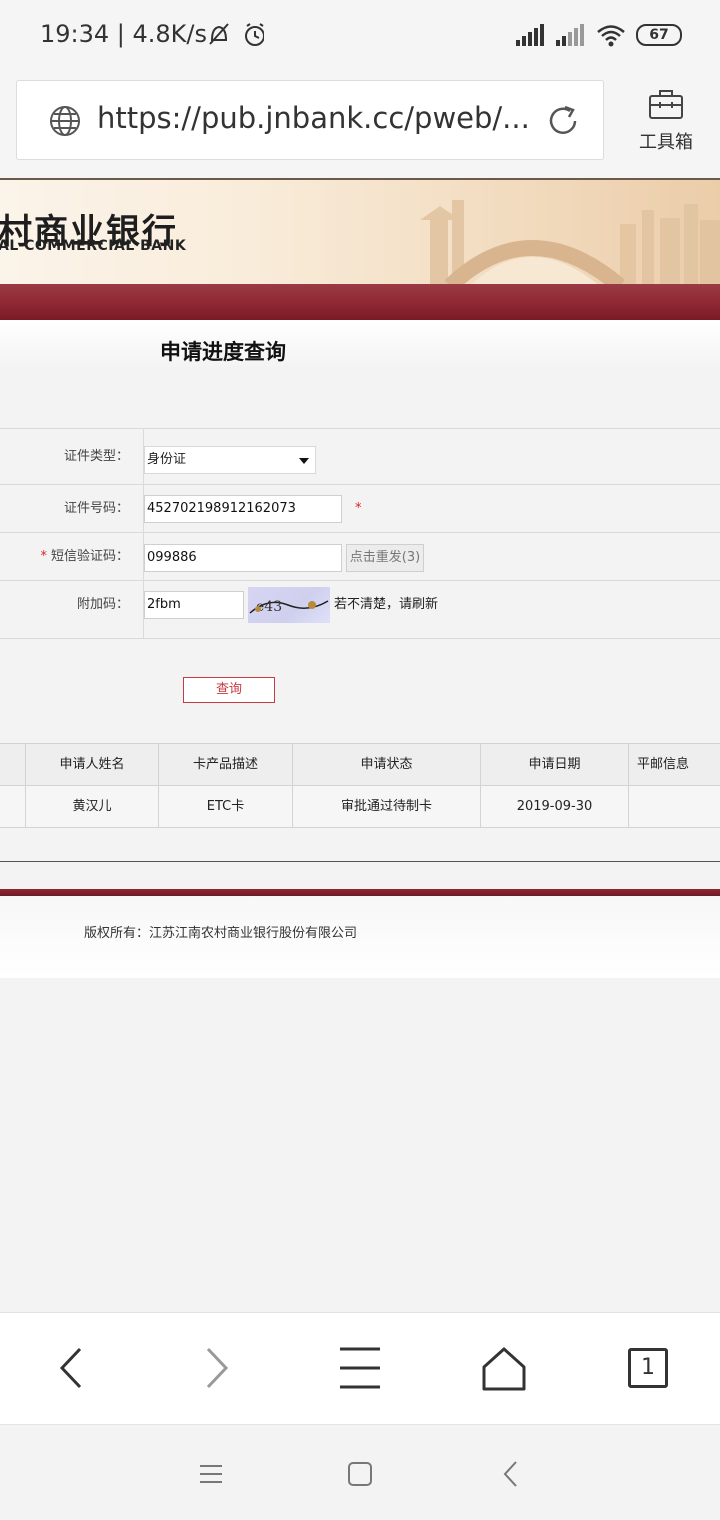 The height and width of the screenshot is (1520, 720). I want to click on sms-code-label: * 短信验证码：, so click(72, 556).